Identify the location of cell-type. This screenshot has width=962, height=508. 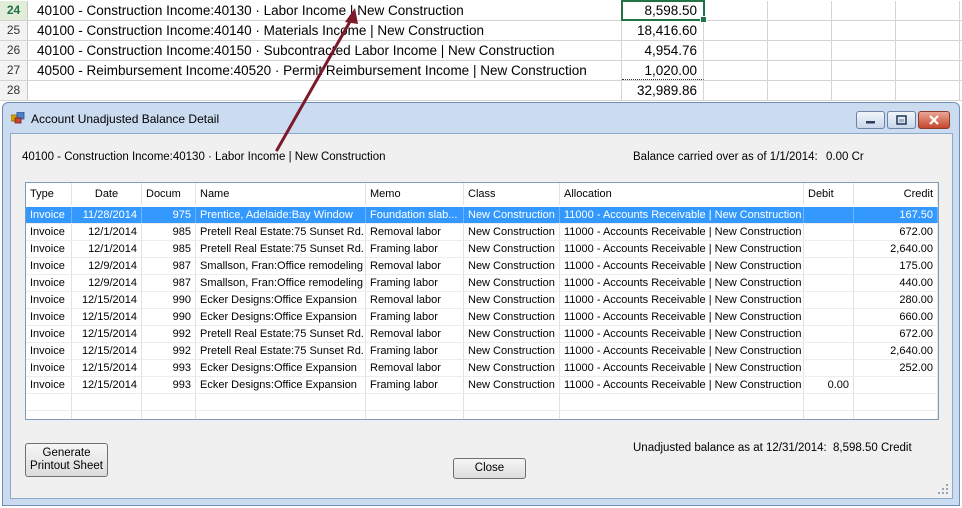
(49, 415).